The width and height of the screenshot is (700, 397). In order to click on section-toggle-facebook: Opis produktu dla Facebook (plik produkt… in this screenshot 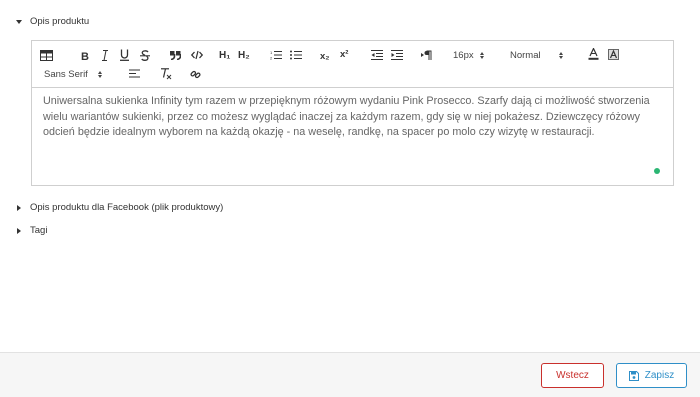, I will do `click(119, 207)`.